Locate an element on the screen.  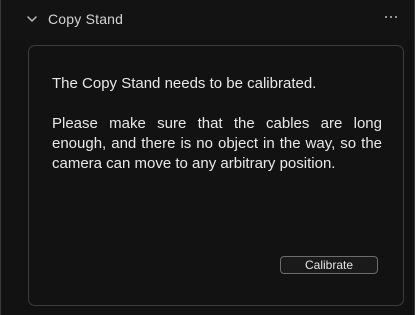
panel-title: Copy Stand is located at coordinates (86, 19).